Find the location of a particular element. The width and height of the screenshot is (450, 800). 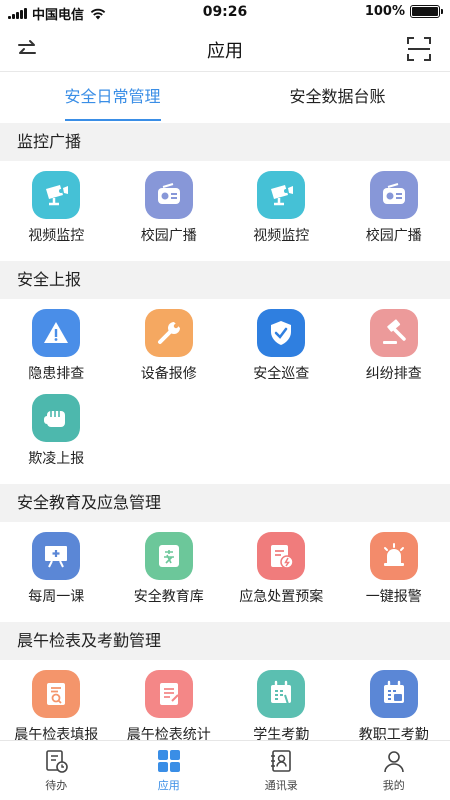

section-title: 安全上报 is located at coordinates (225, 280).